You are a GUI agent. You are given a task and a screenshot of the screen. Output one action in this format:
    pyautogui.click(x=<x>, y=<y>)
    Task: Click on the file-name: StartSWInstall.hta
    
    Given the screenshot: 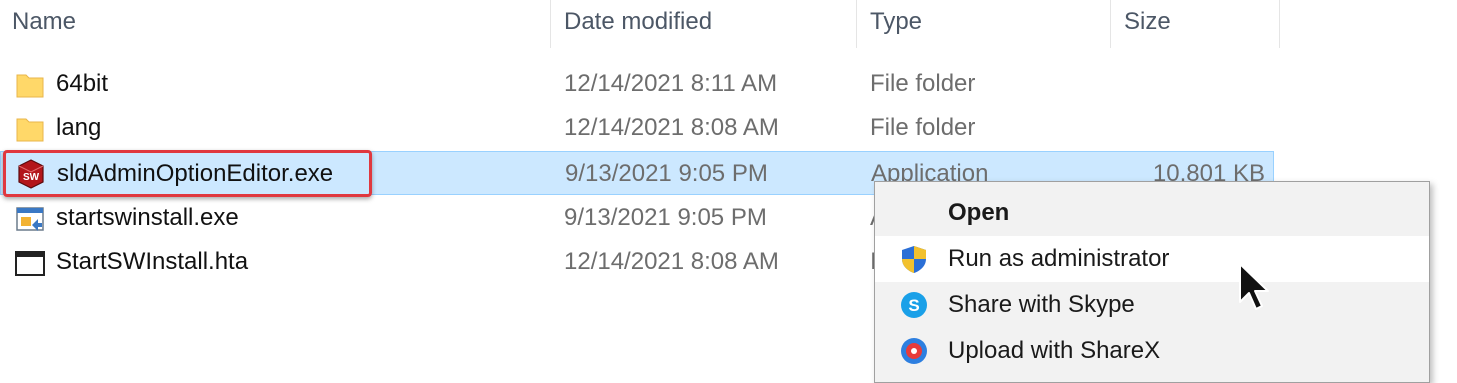 What is the action you would take?
    pyautogui.click(x=152, y=261)
    